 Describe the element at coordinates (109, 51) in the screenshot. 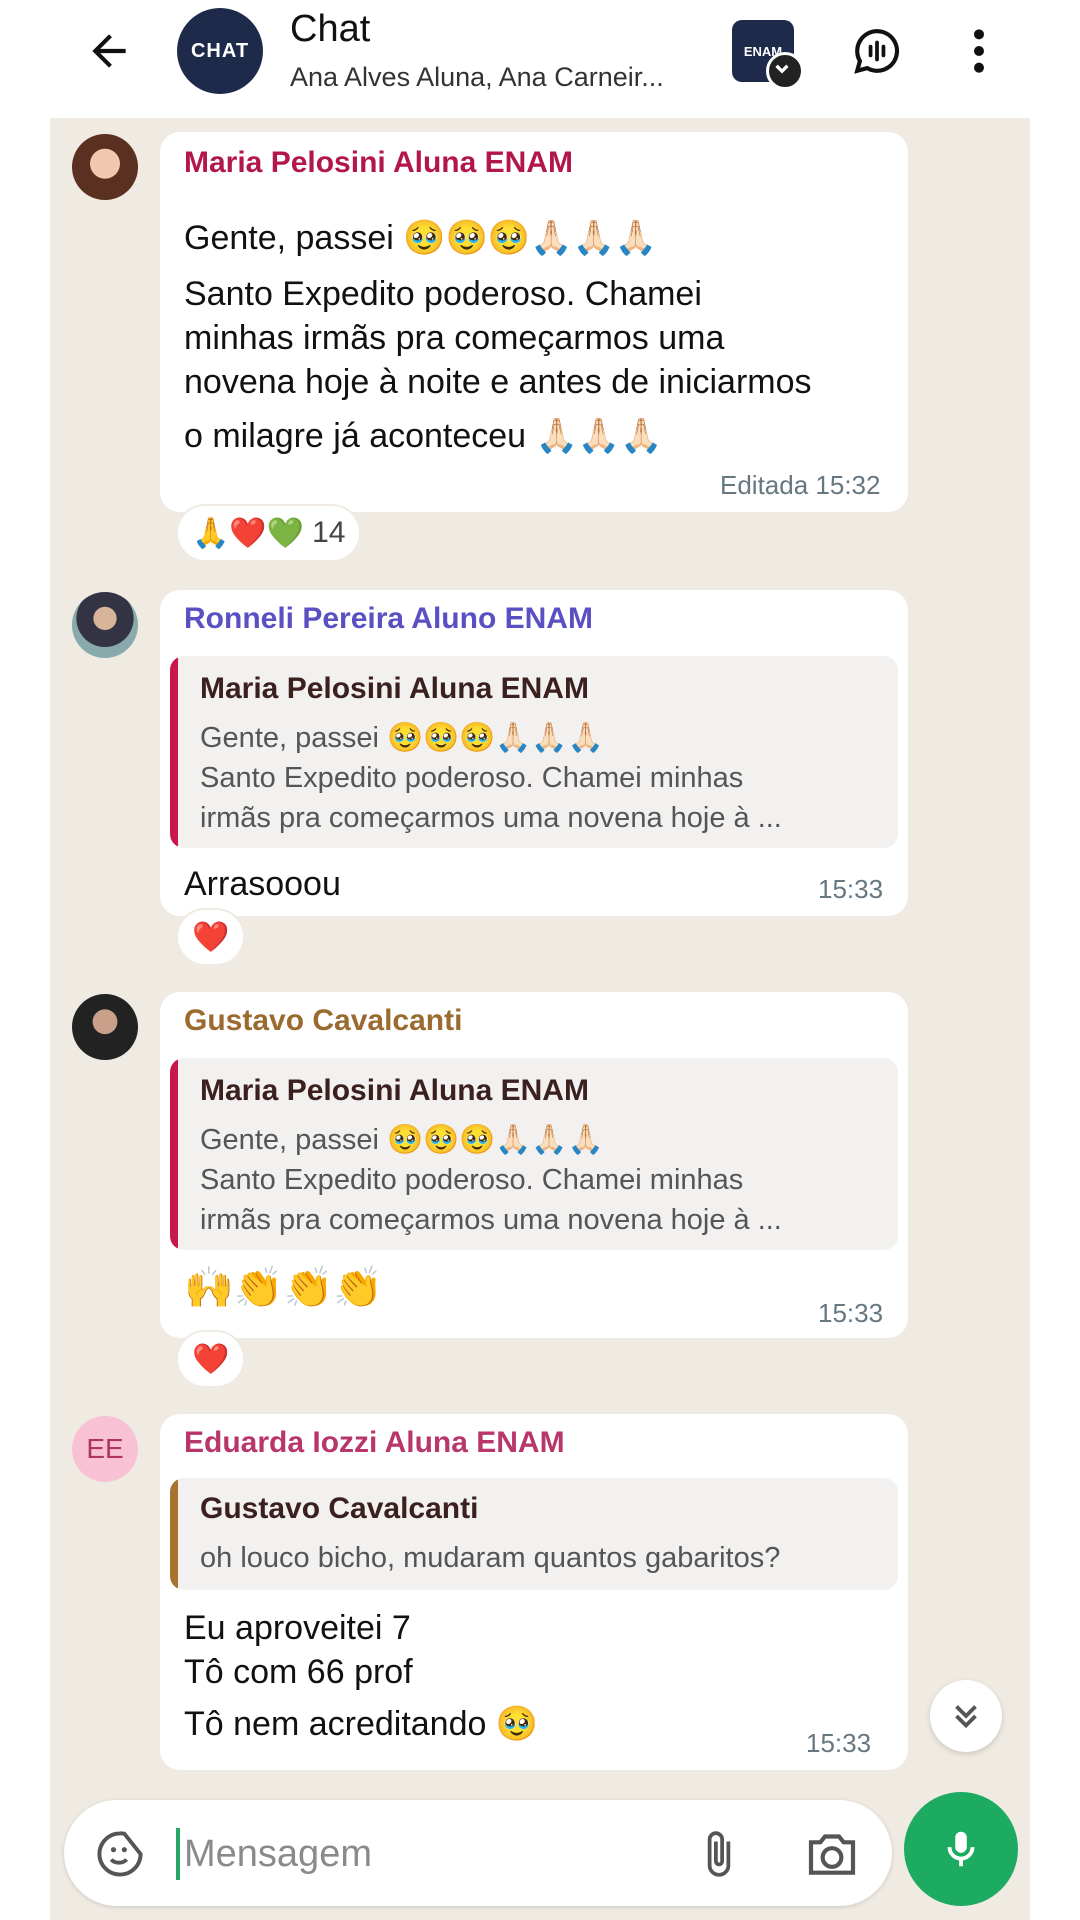

I see `arrow-left-icon` at that location.